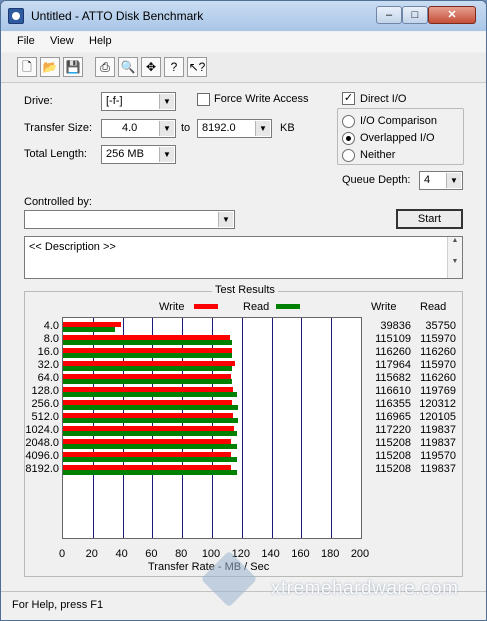  Describe the element at coordinates (378, 155) in the screenshot. I see `neither-label: Neither` at that location.